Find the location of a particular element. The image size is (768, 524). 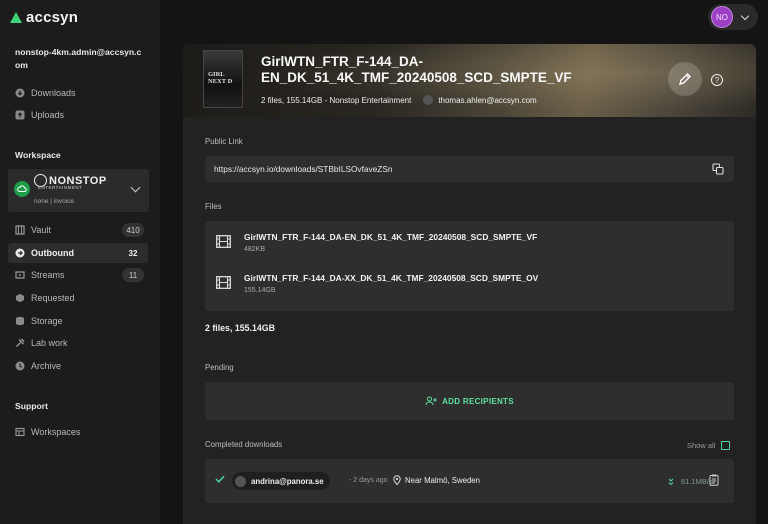

edit-button is located at coordinates (685, 79).